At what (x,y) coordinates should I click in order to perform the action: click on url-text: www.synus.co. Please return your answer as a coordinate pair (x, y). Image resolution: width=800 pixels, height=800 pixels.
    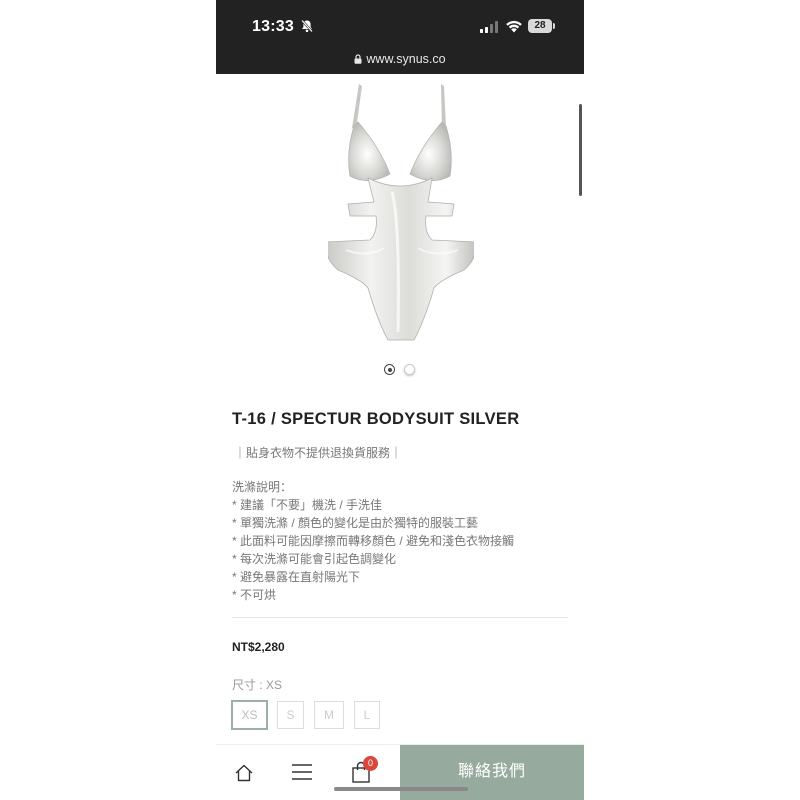
    Looking at the image, I should click on (406, 59).